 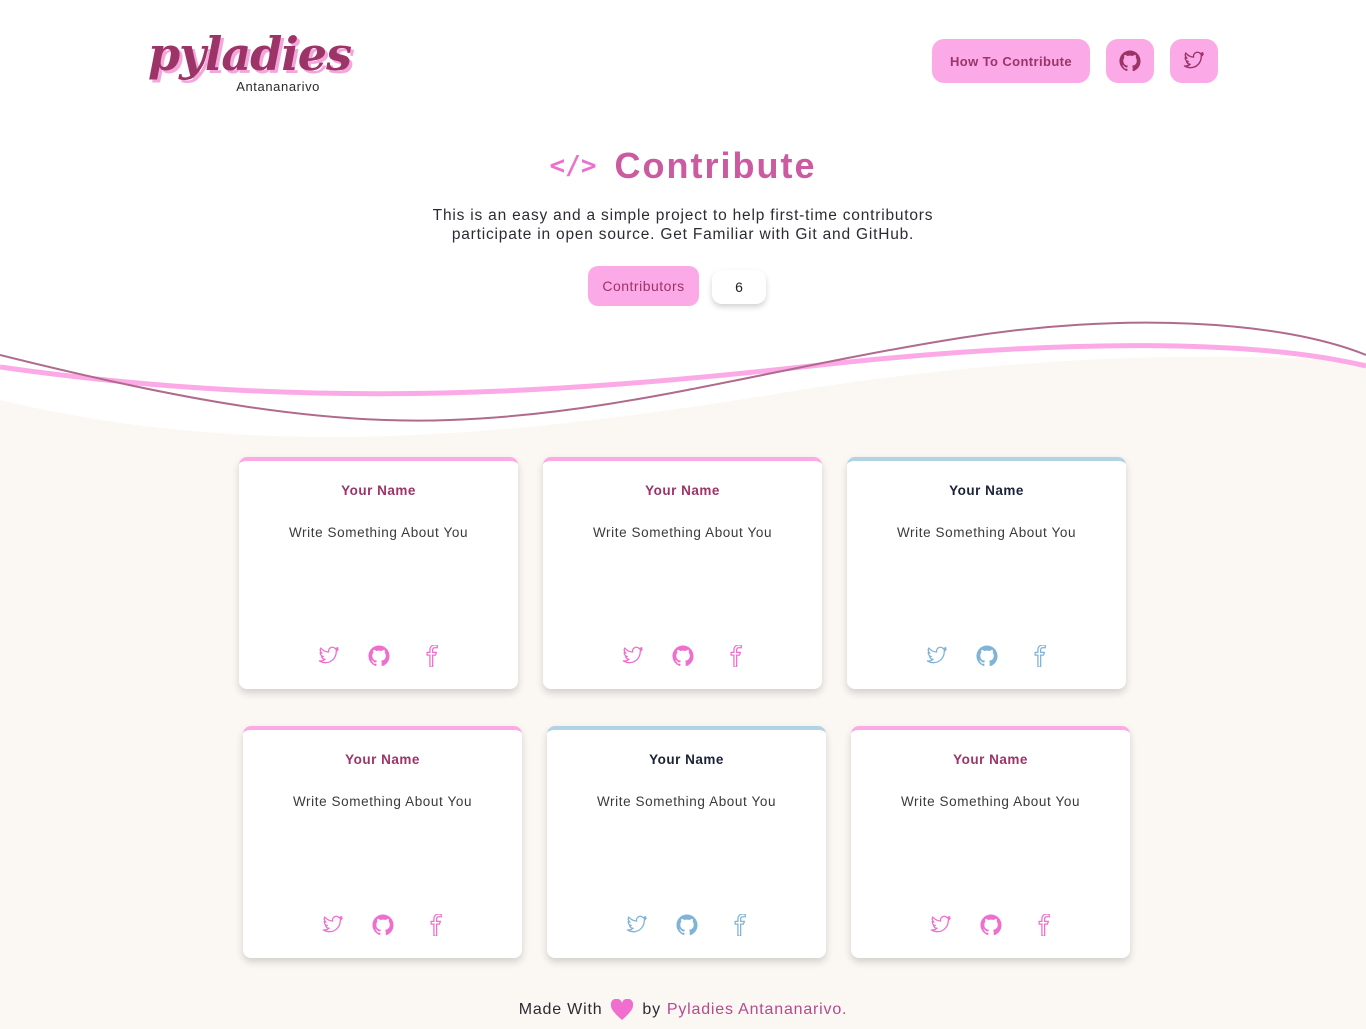 I want to click on logo-wordmark: pyladies, so click(x=250, y=54).